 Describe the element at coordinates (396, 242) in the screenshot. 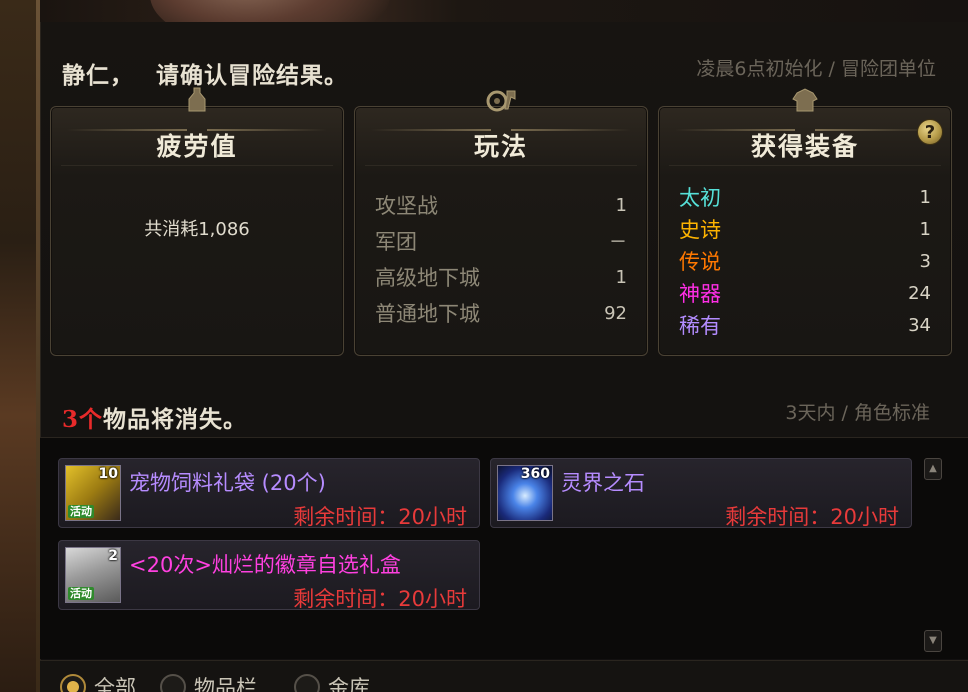

I see `game-mode-label: 军团` at that location.